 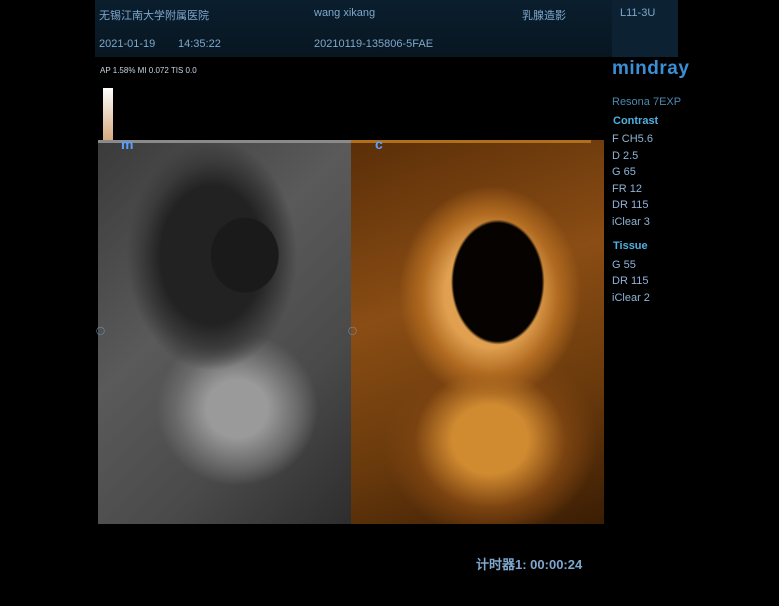 What do you see at coordinates (651, 68) in the screenshot?
I see `brand-logo: mindray` at bounding box center [651, 68].